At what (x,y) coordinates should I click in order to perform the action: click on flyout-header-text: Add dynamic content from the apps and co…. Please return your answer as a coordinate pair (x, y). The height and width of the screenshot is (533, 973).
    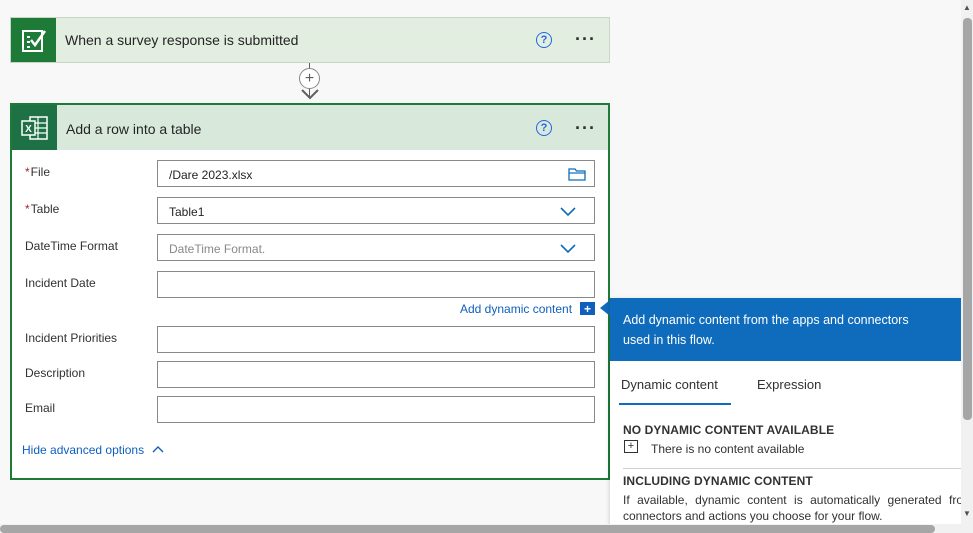
    Looking at the image, I should click on (766, 330).